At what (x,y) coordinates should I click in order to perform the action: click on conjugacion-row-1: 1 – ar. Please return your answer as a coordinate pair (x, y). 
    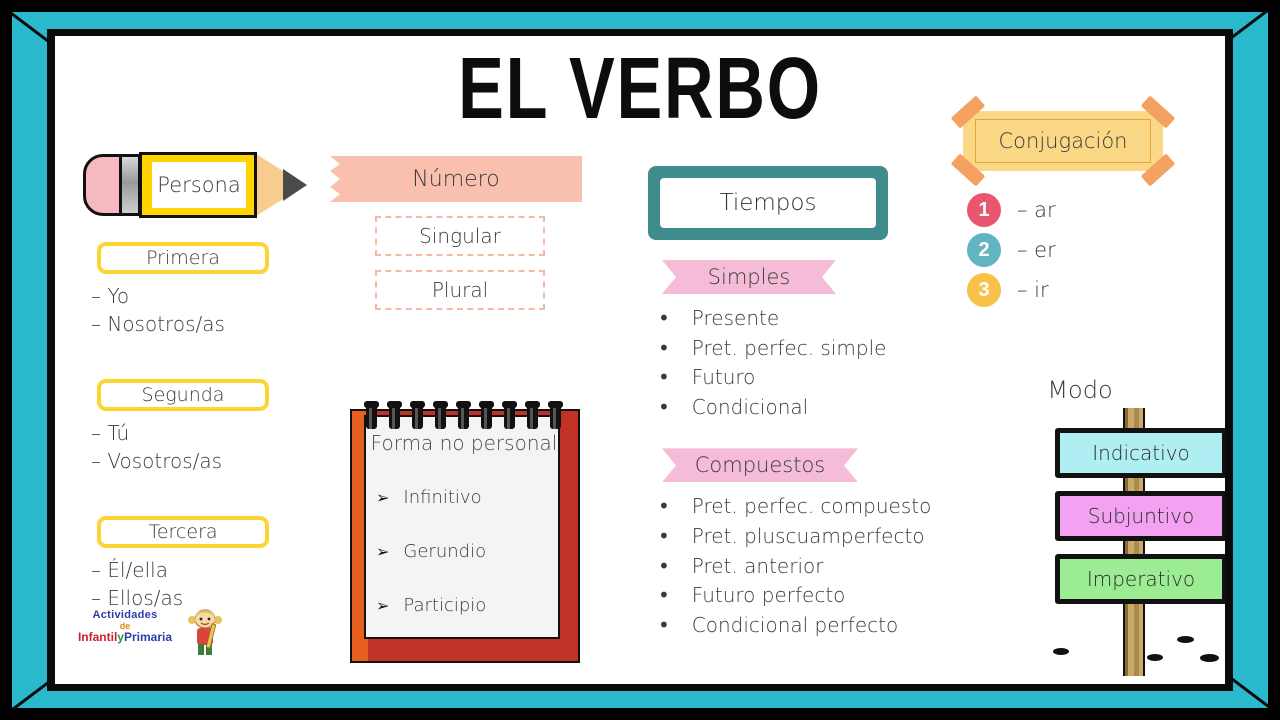
    Looking at the image, I should click on (1091, 210).